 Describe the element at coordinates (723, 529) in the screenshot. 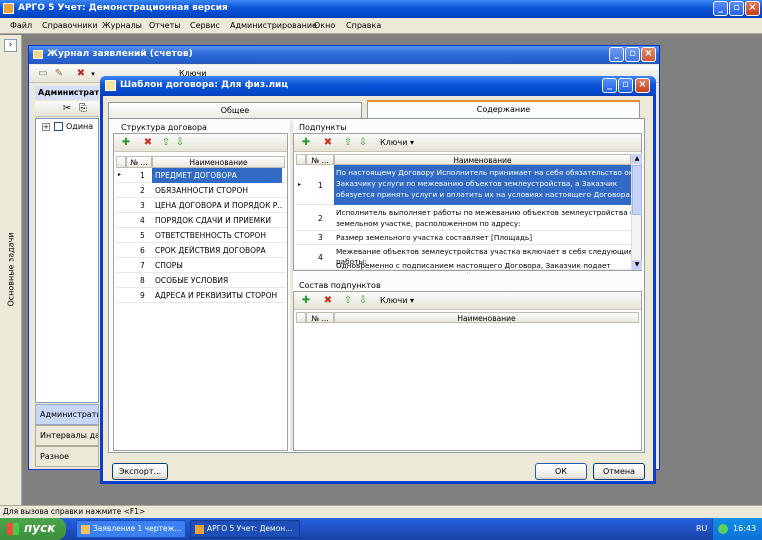

I see `tray-icon` at that location.